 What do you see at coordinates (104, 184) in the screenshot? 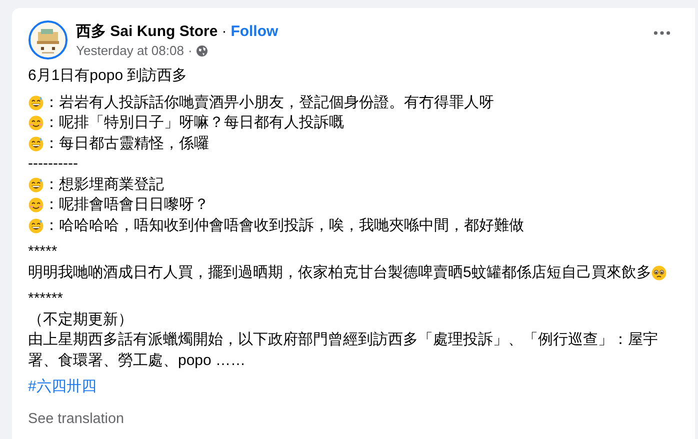
I see `post-text: ：想影埋商業登記` at bounding box center [104, 184].